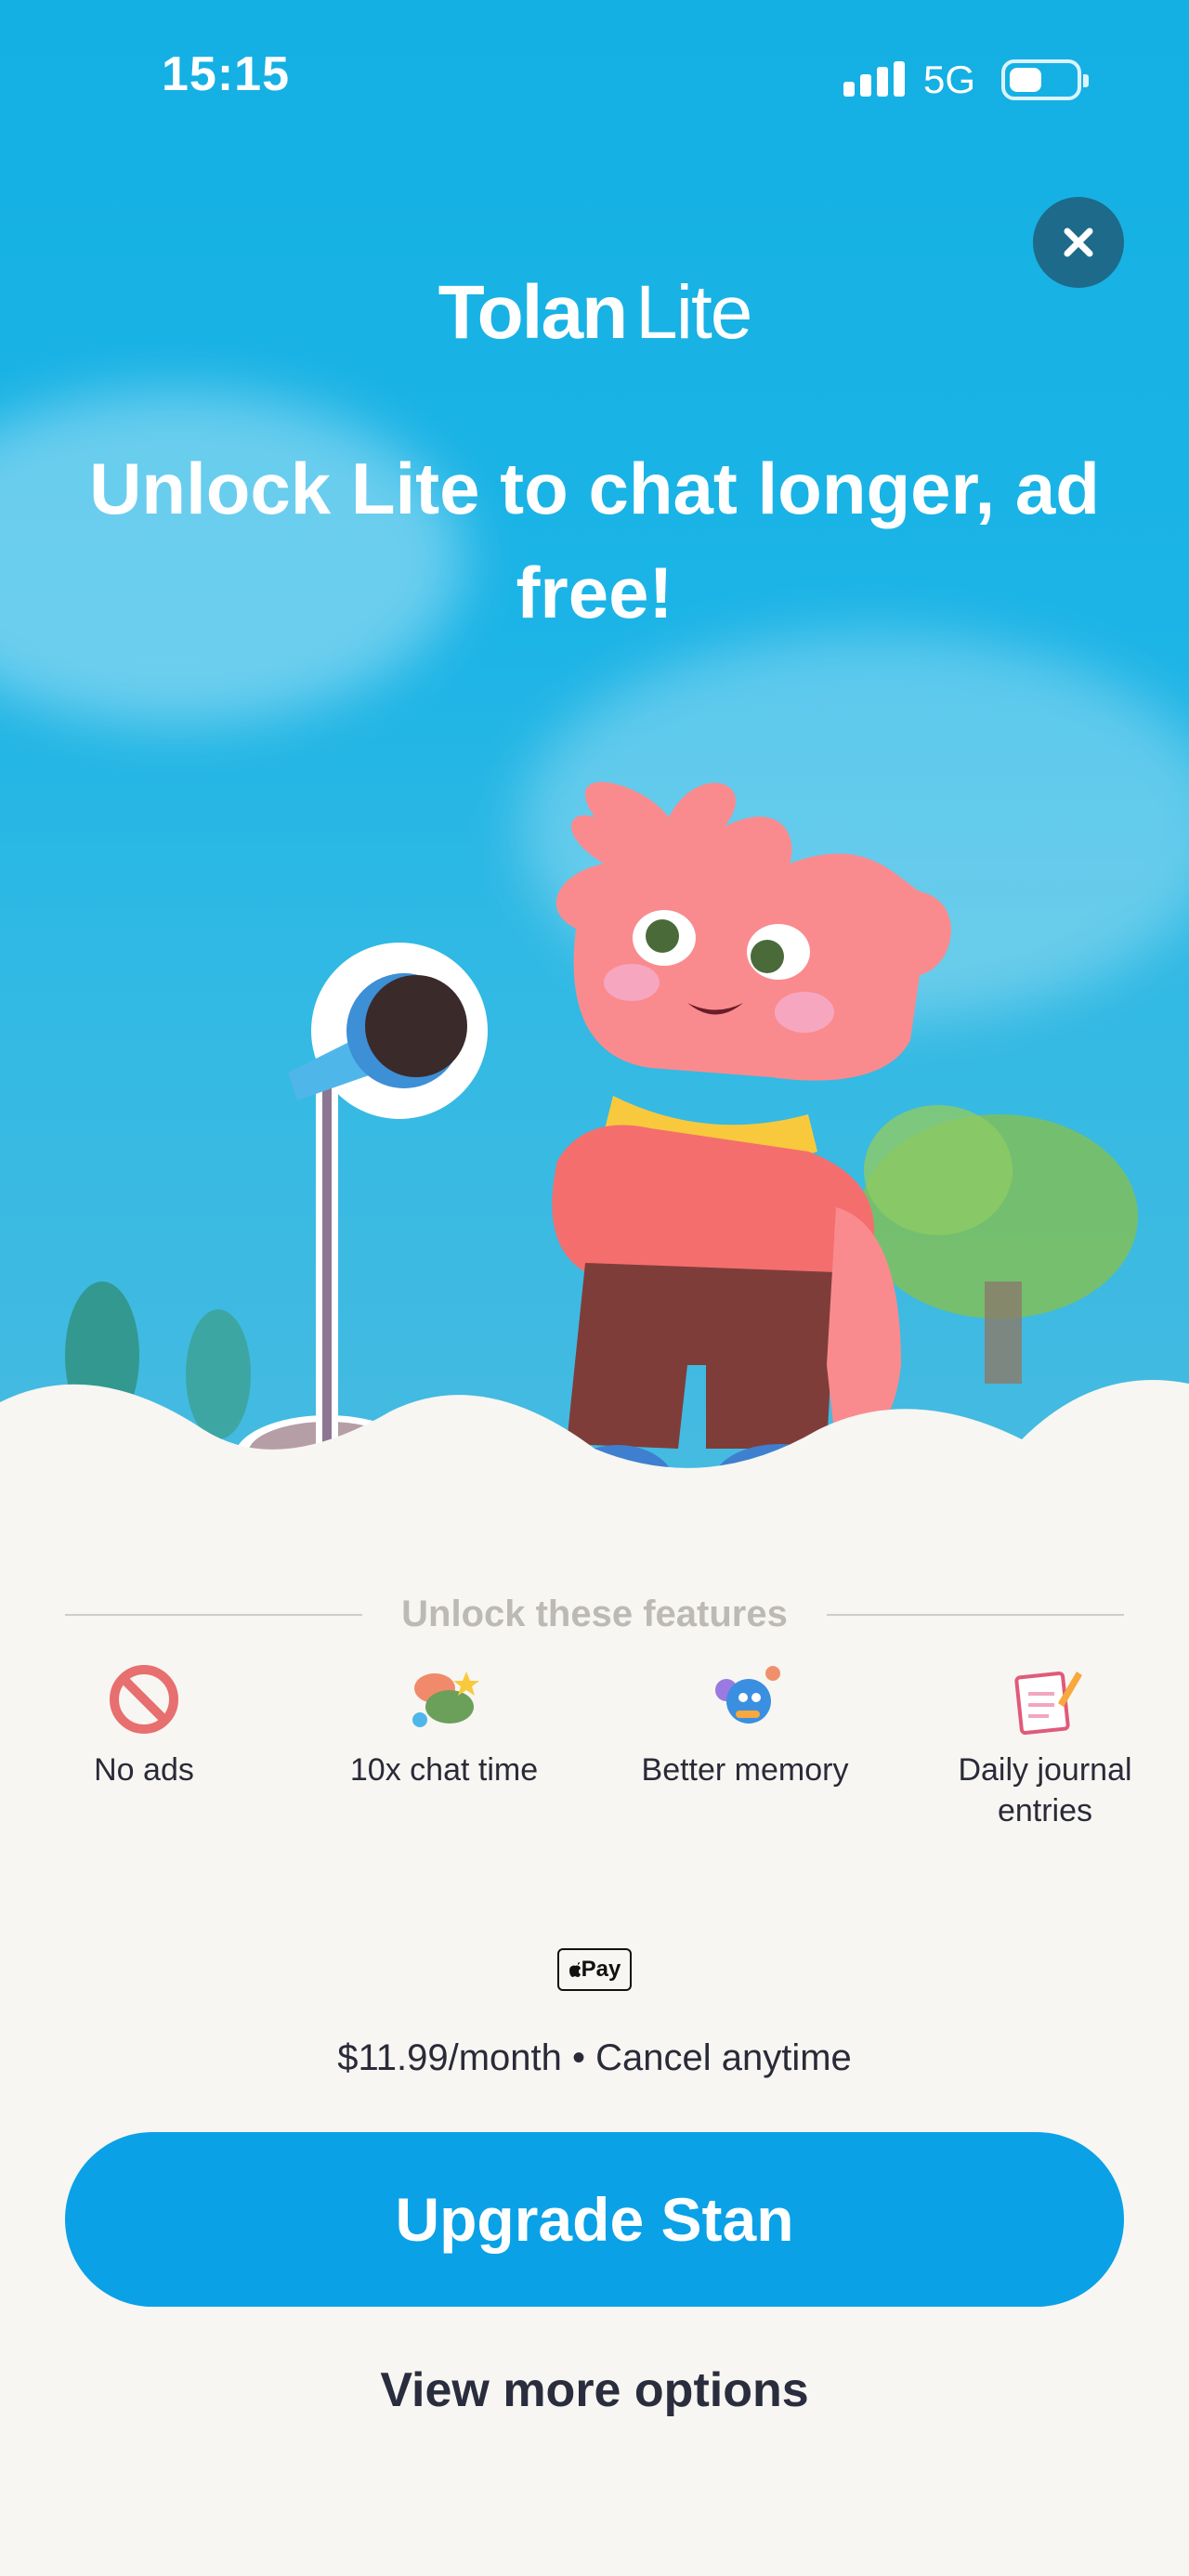 Image resolution: width=1189 pixels, height=2576 pixels. What do you see at coordinates (1048, 1703) in the screenshot?
I see `journal-icon` at bounding box center [1048, 1703].